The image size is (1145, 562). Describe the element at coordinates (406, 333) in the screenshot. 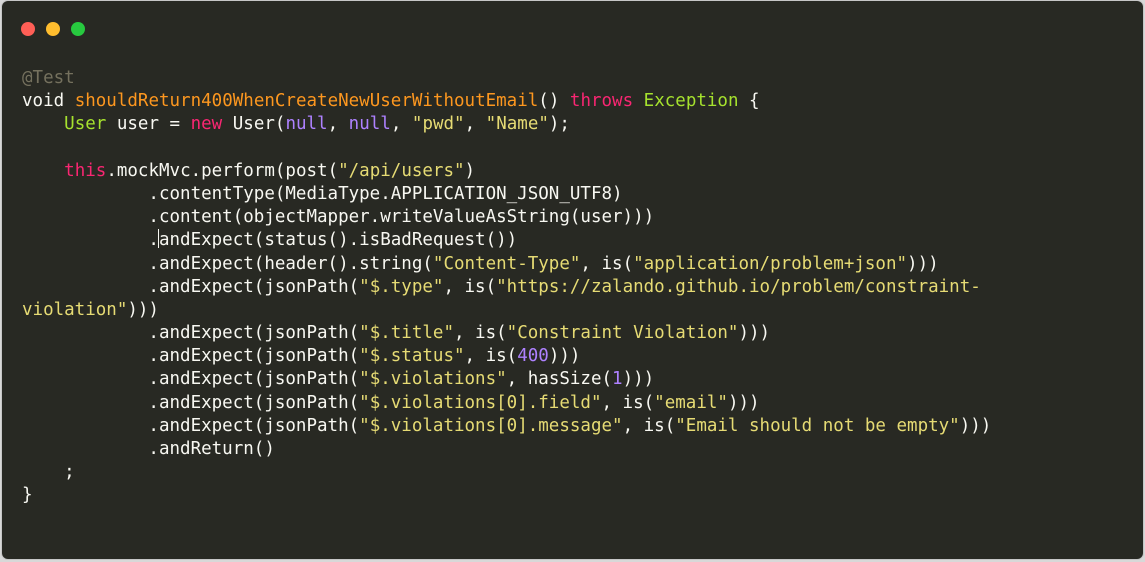

I see `code-token: "$.title"` at that location.